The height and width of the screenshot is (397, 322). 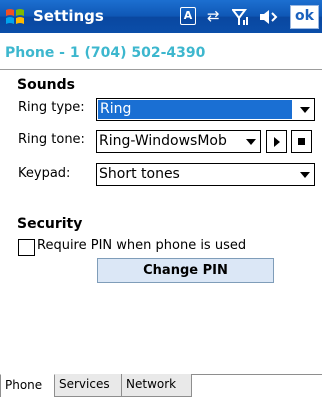 I want to click on change-pin-button: Change PIN, so click(x=185, y=270).